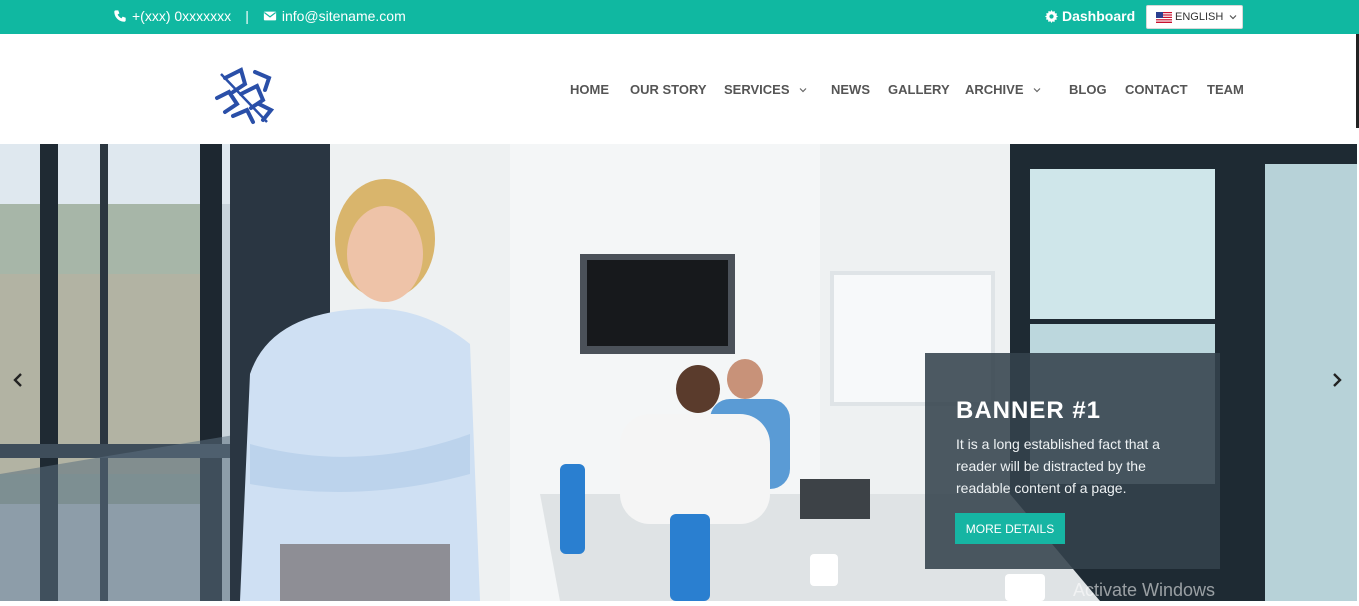 The height and width of the screenshot is (606, 1359). What do you see at coordinates (244, 96) in the screenshot?
I see `site-logo` at bounding box center [244, 96].